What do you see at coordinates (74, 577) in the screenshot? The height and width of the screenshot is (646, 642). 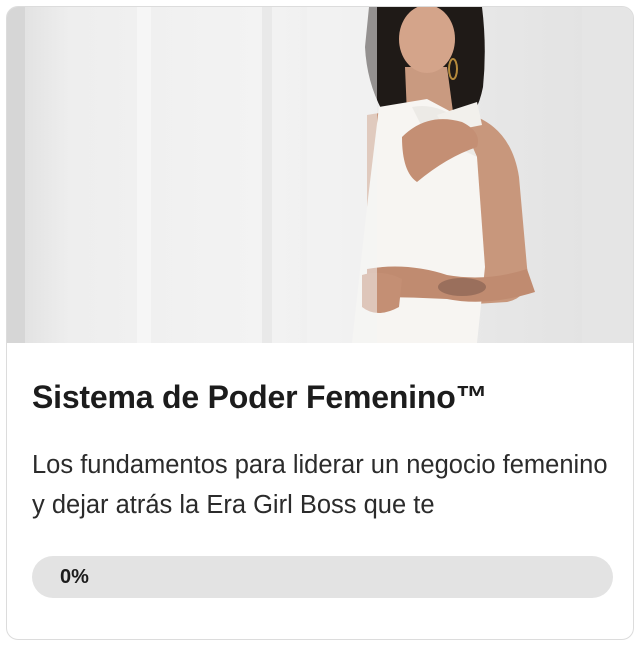 I see `progress-label: 0%` at bounding box center [74, 577].